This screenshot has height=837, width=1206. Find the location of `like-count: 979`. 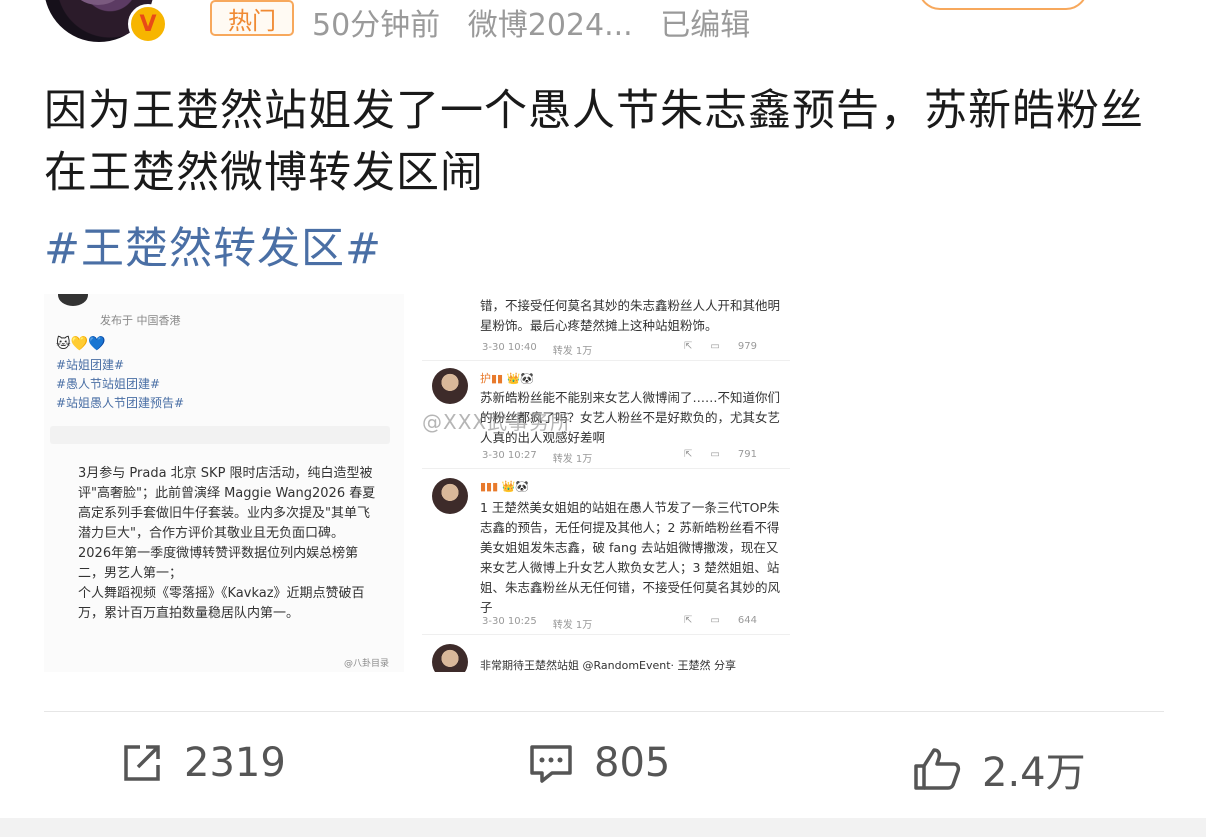

like-count: 979 is located at coordinates (747, 346).